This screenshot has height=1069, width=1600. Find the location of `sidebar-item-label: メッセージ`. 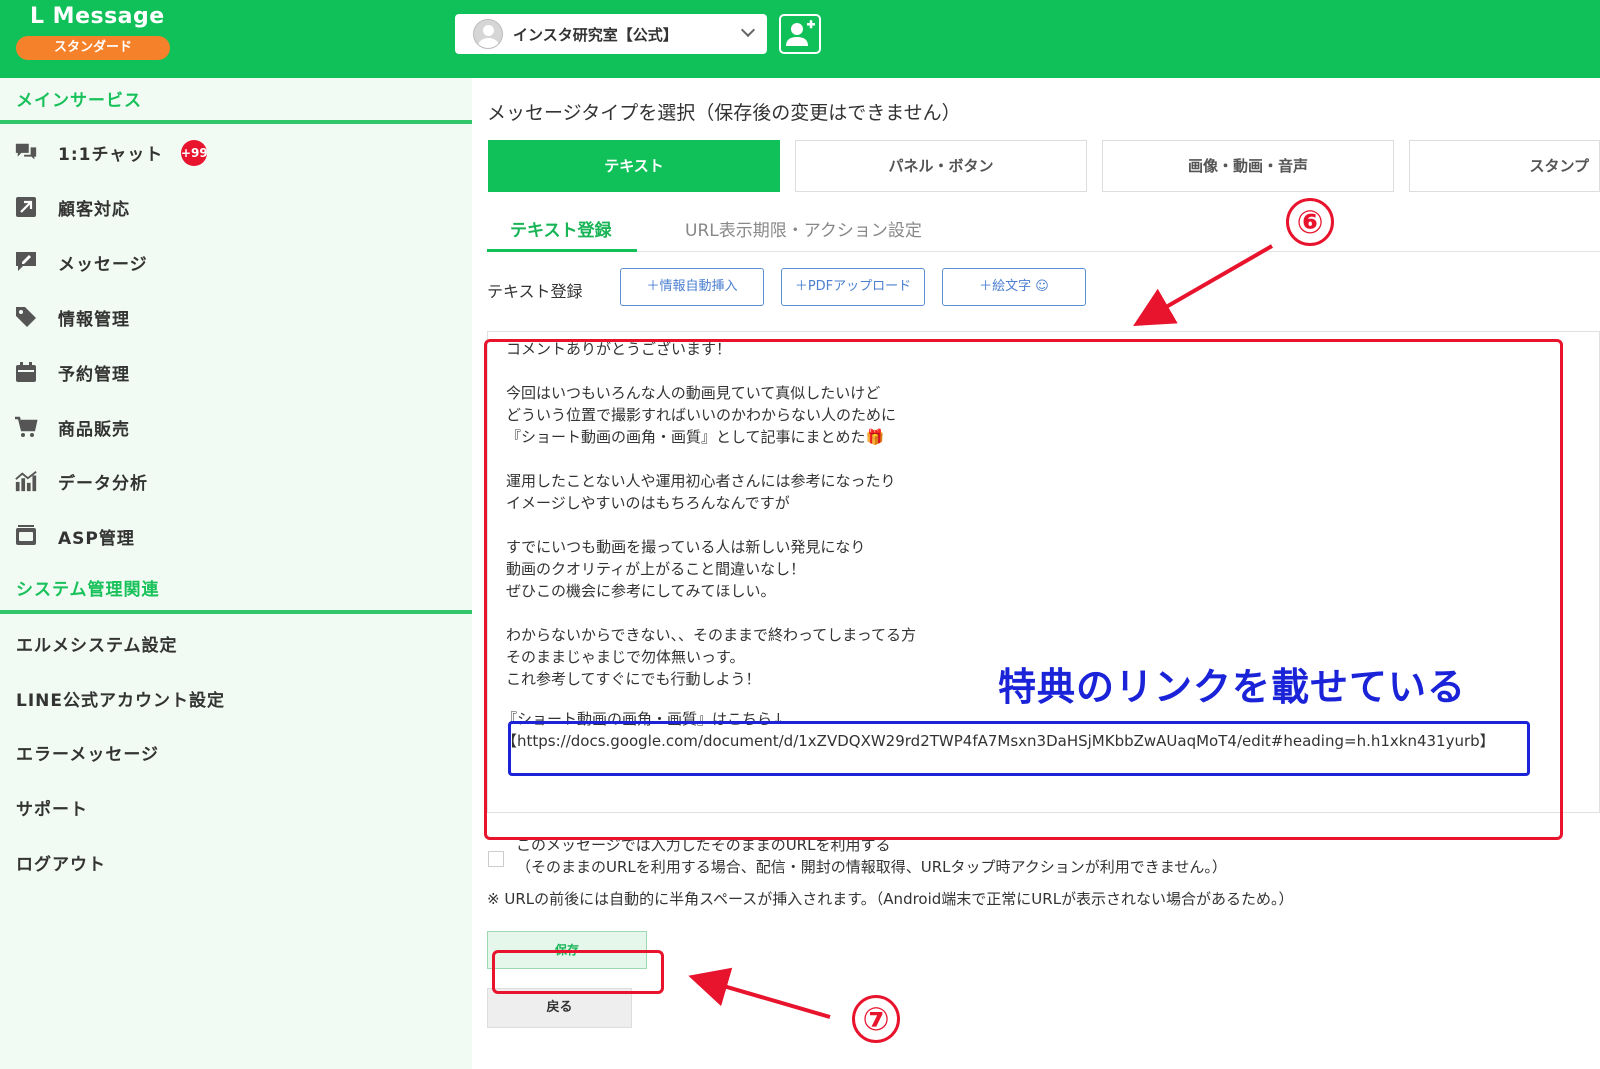

sidebar-item-label: メッセージ is located at coordinates (103, 264).